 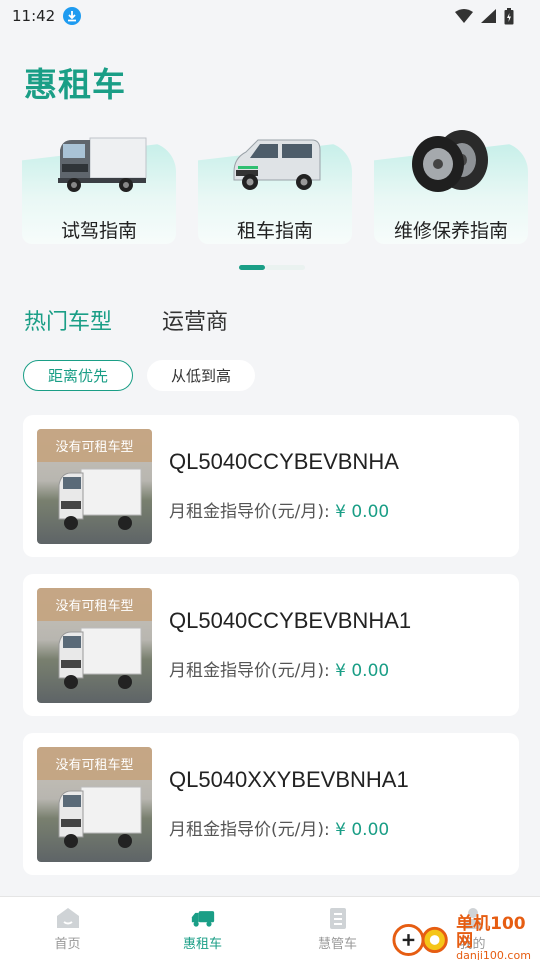 I want to click on carousel-indicator, so click(x=272, y=267).